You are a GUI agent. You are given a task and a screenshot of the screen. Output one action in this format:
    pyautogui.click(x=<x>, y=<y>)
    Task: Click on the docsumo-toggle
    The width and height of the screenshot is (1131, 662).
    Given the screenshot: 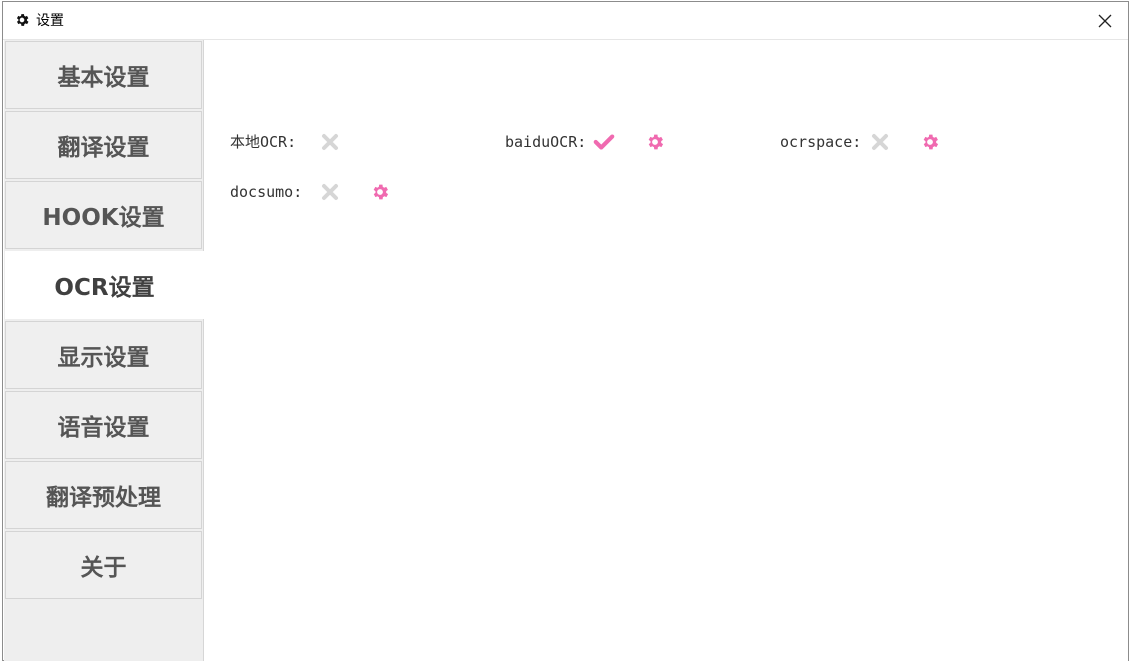 What is the action you would take?
    pyautogui.click(x=330, y=192)
    